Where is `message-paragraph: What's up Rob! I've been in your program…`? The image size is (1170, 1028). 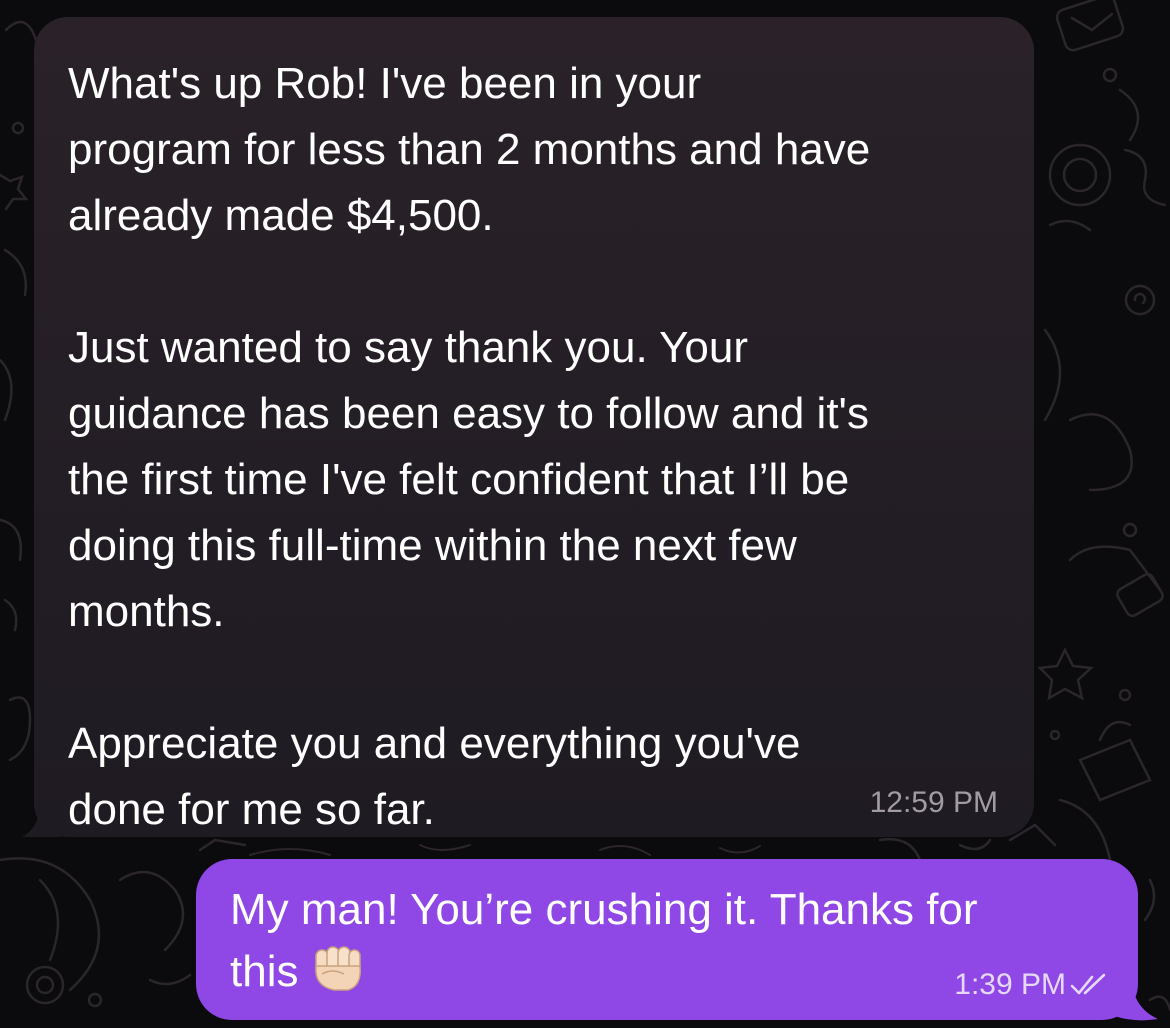
message-paragraph: What's up Rob! I've been in your program… is located at coordinates (469, 149).